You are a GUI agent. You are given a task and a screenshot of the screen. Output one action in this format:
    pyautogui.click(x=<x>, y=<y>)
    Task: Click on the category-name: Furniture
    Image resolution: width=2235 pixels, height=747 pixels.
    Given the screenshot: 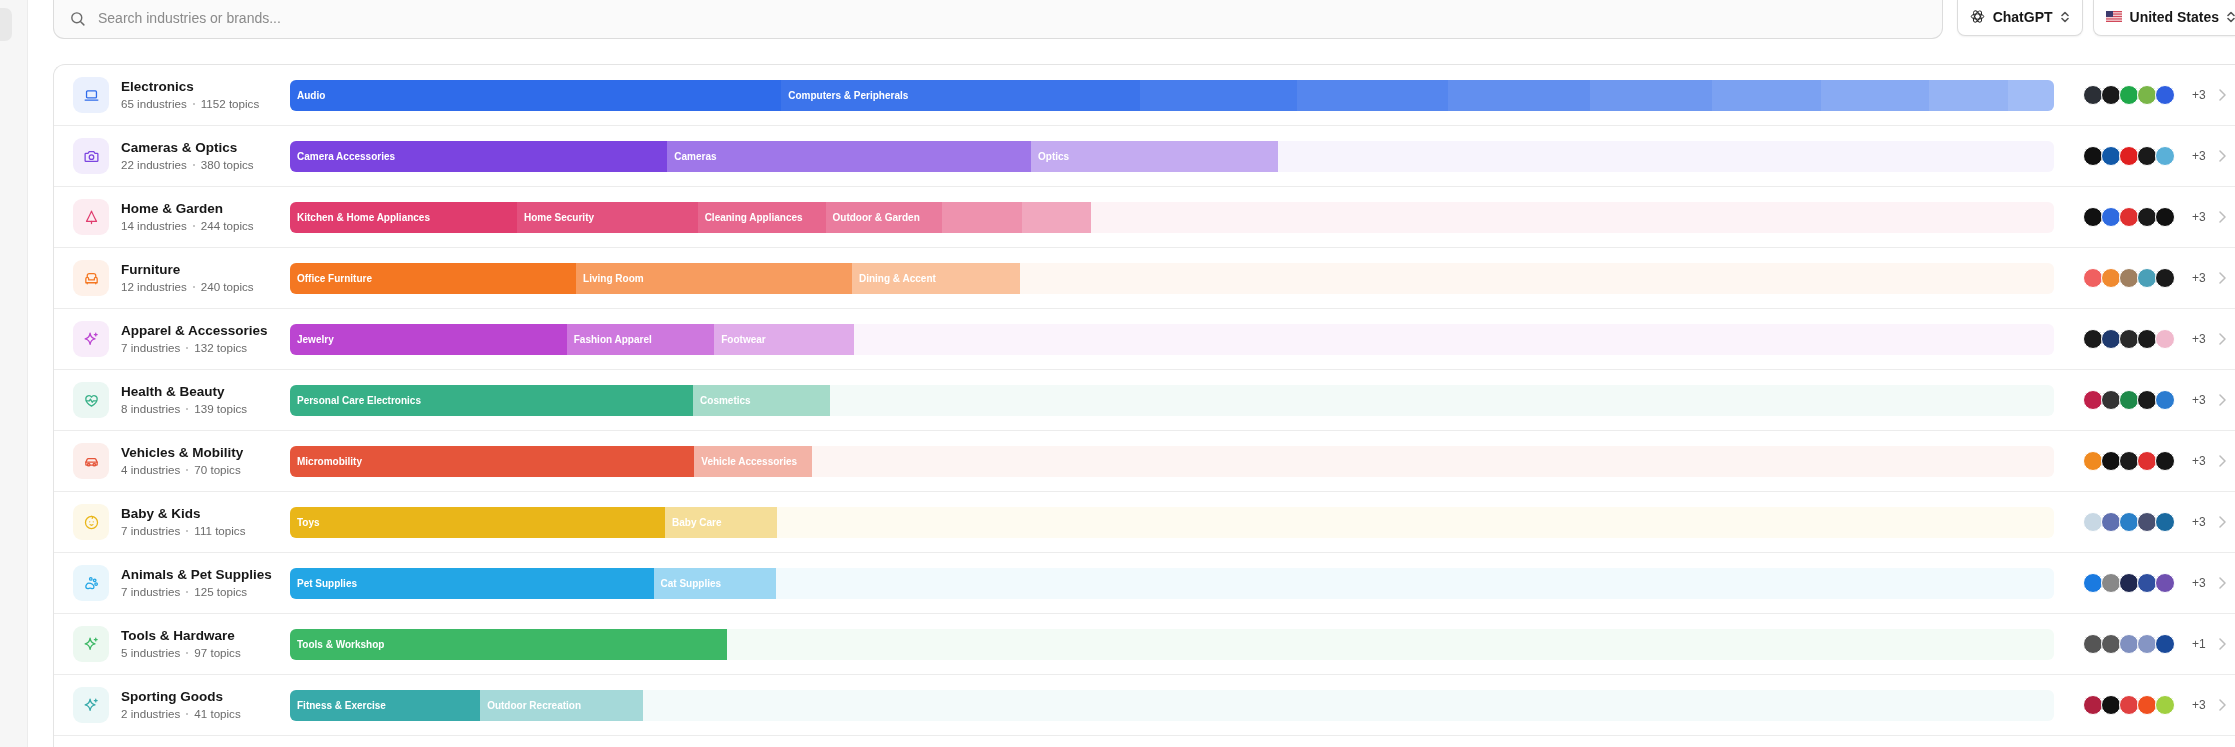 What is the action you would take?
    pyautogui.click(x=151, y=270)
    